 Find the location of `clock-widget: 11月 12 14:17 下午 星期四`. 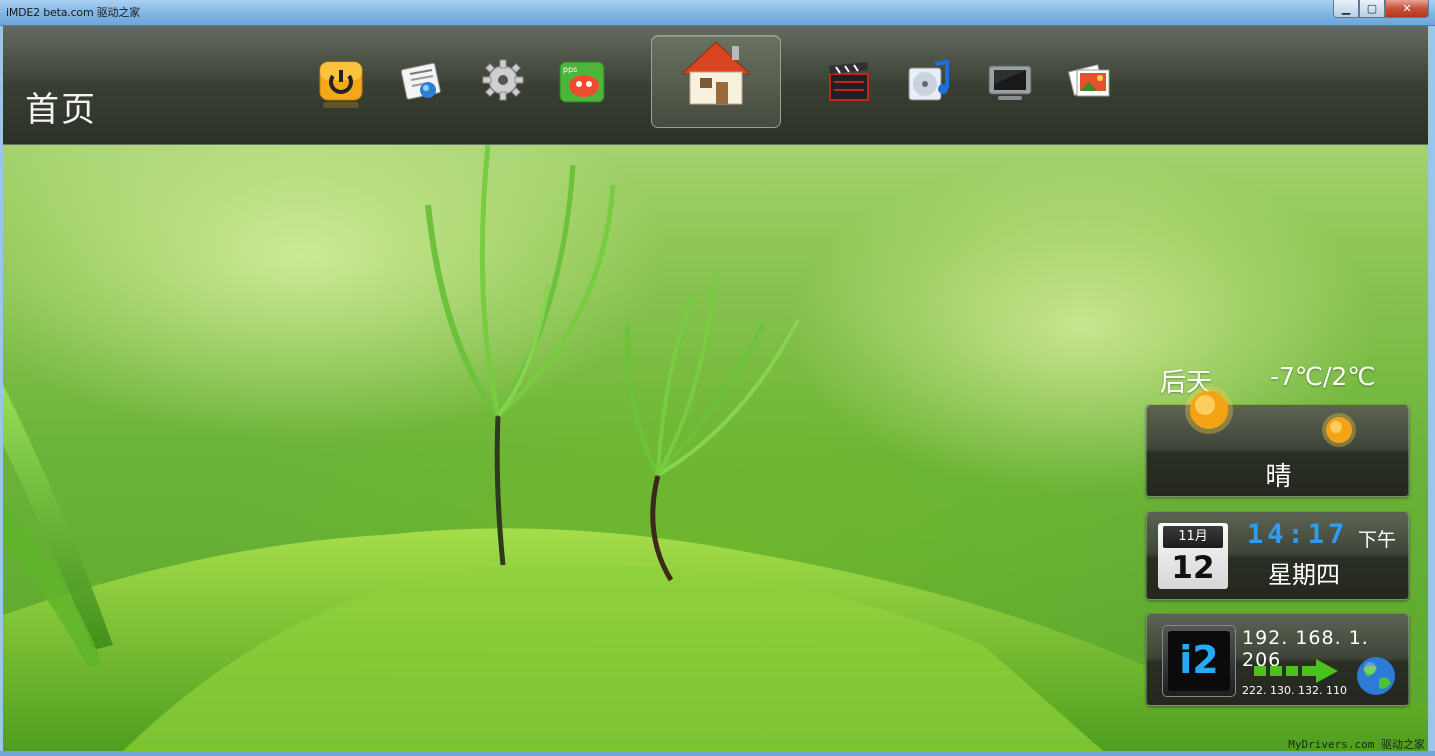

clock-widget: 11月 12 14:17 下午 星期四 is located at coordinates (1277, 556).